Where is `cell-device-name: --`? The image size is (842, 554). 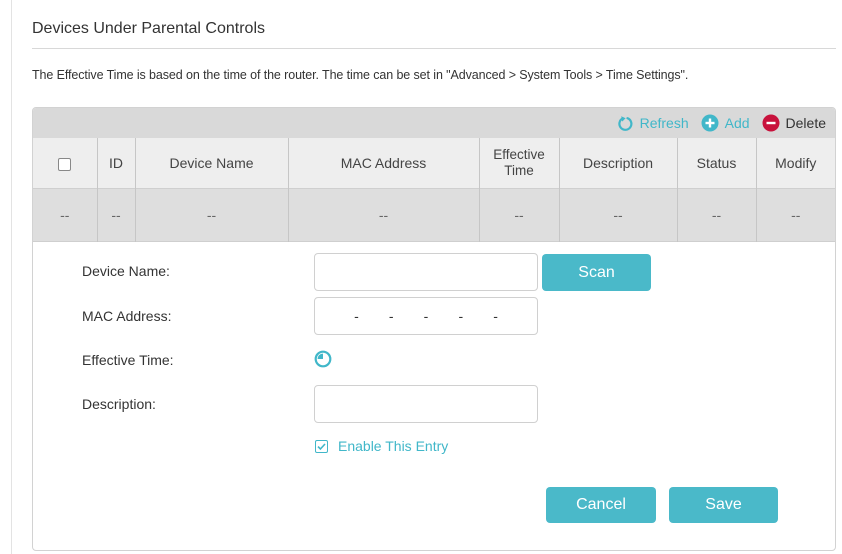
cell-device-name: -- is located at coordinates (211, 214).